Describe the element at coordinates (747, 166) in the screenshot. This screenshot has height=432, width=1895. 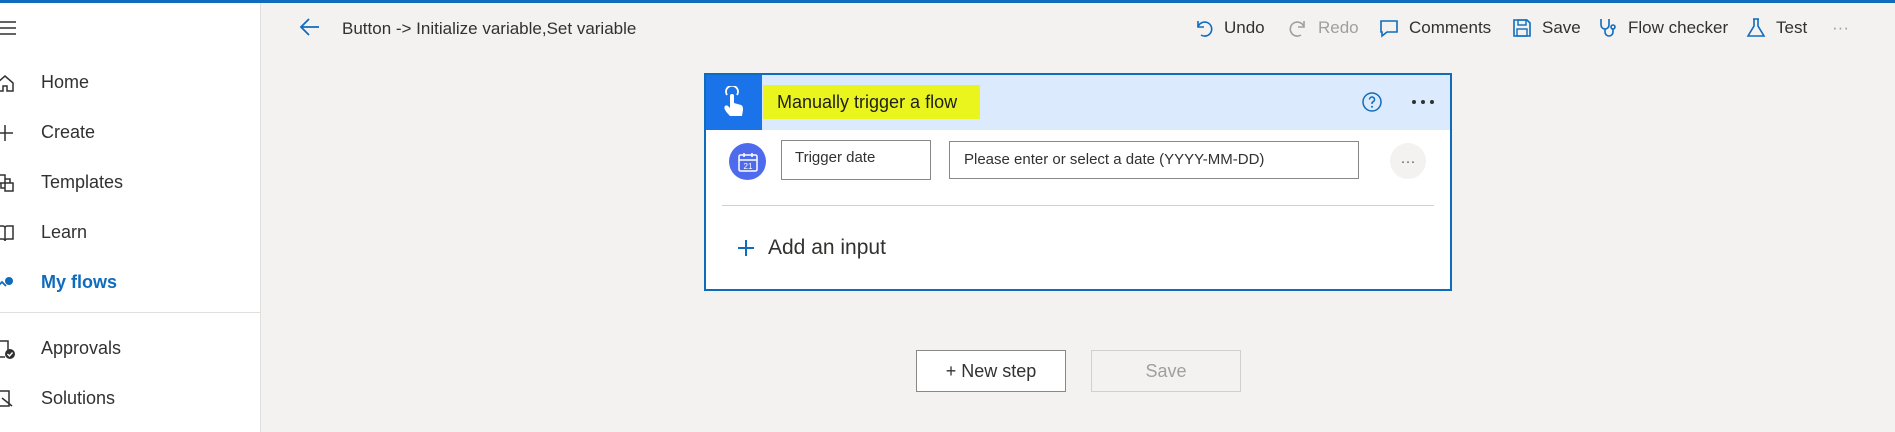
I see `calendar-day-text: 21` at that location.